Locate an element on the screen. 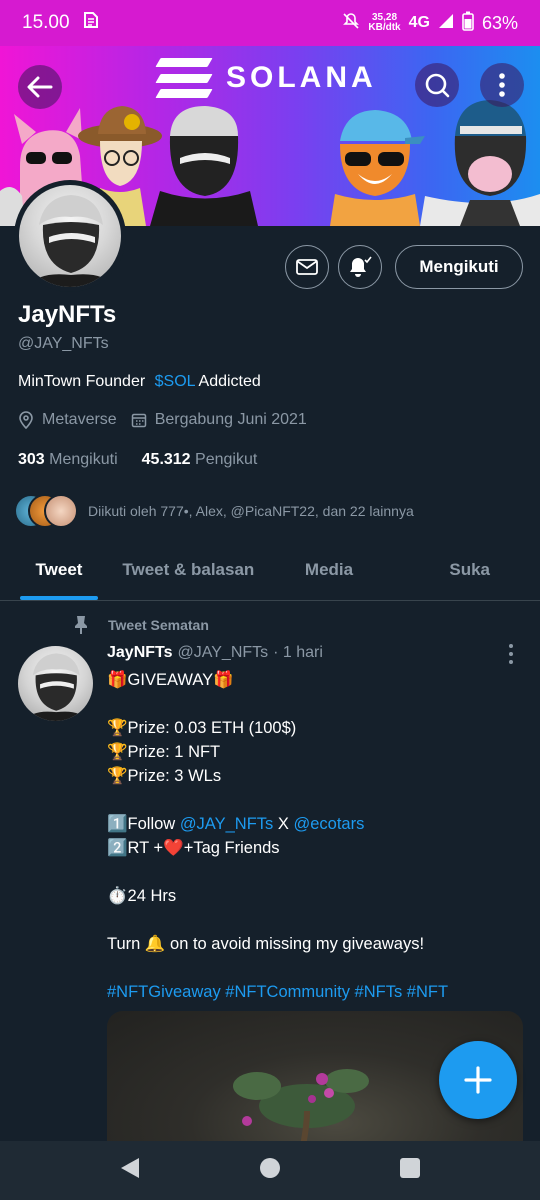 Image resolution: width=540 pixels, height=1200 pixels. search-button is located at coordinates (437, 85).